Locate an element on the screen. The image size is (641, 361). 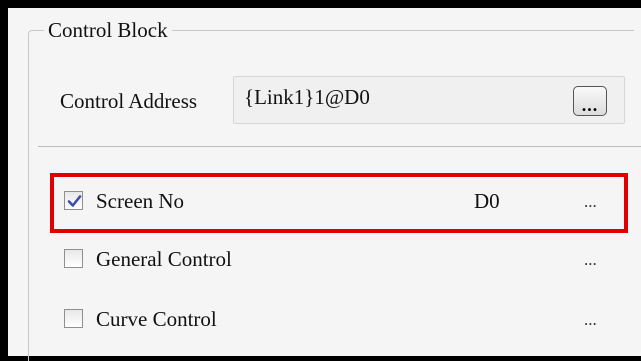
screen-no-value: D0 is located at coordinates (487, 201).